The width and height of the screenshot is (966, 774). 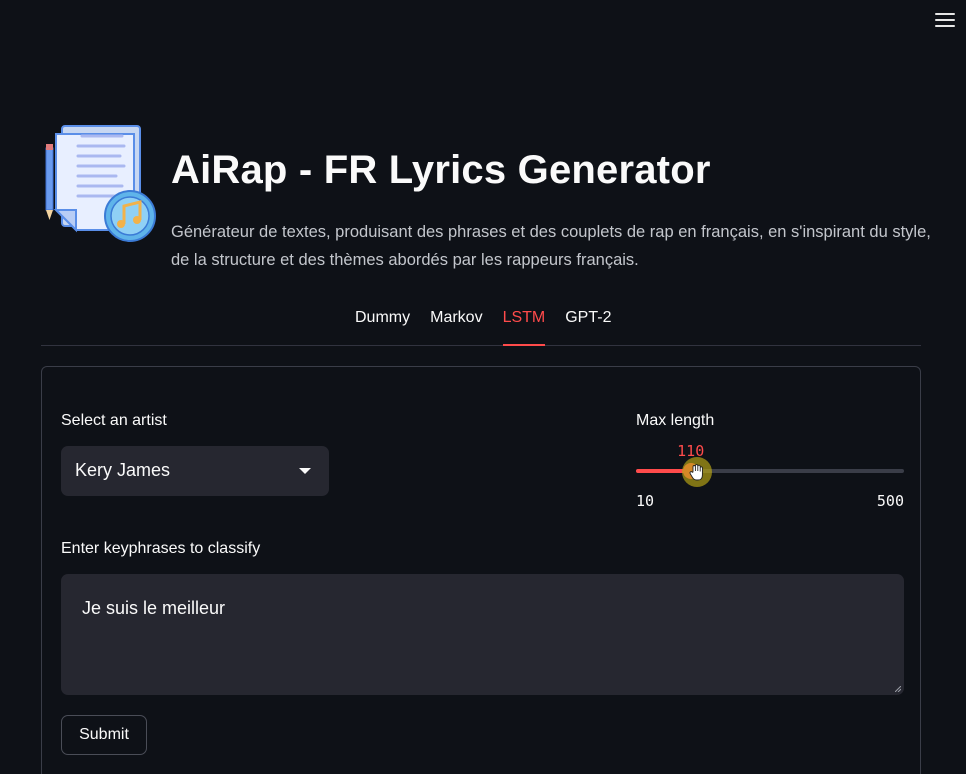 What do you see at coordinates (696, 472) in the screenshot?
I see `hand-cursor-icon` at bounding box center [696, 472].